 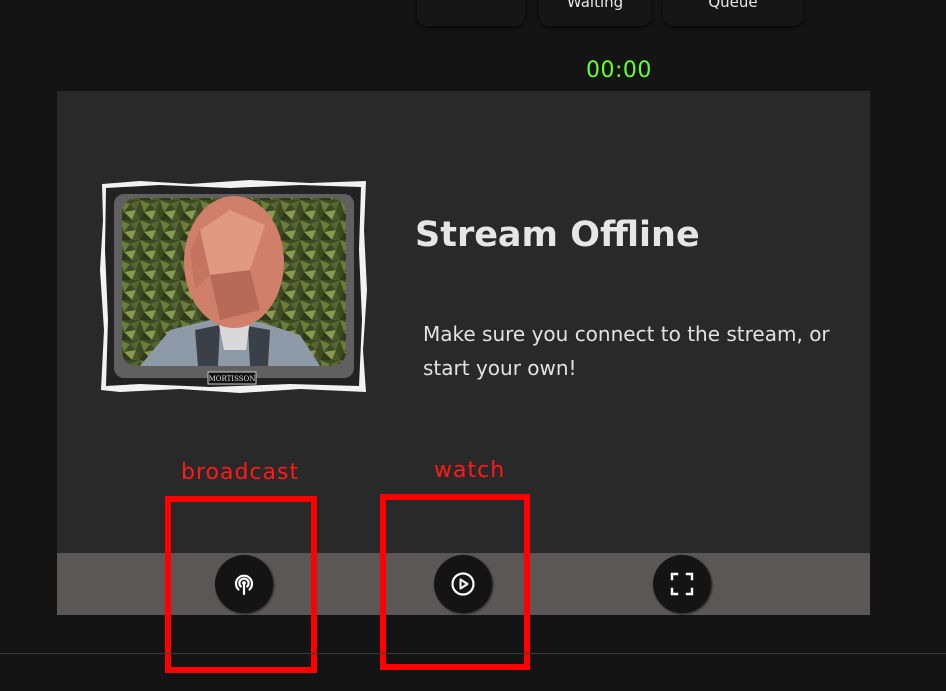 What do you see at coordinates (240, 472) in the screenshot?
I see `annotation-broadcast-label: broadcast` at bounding box center [240, 472].